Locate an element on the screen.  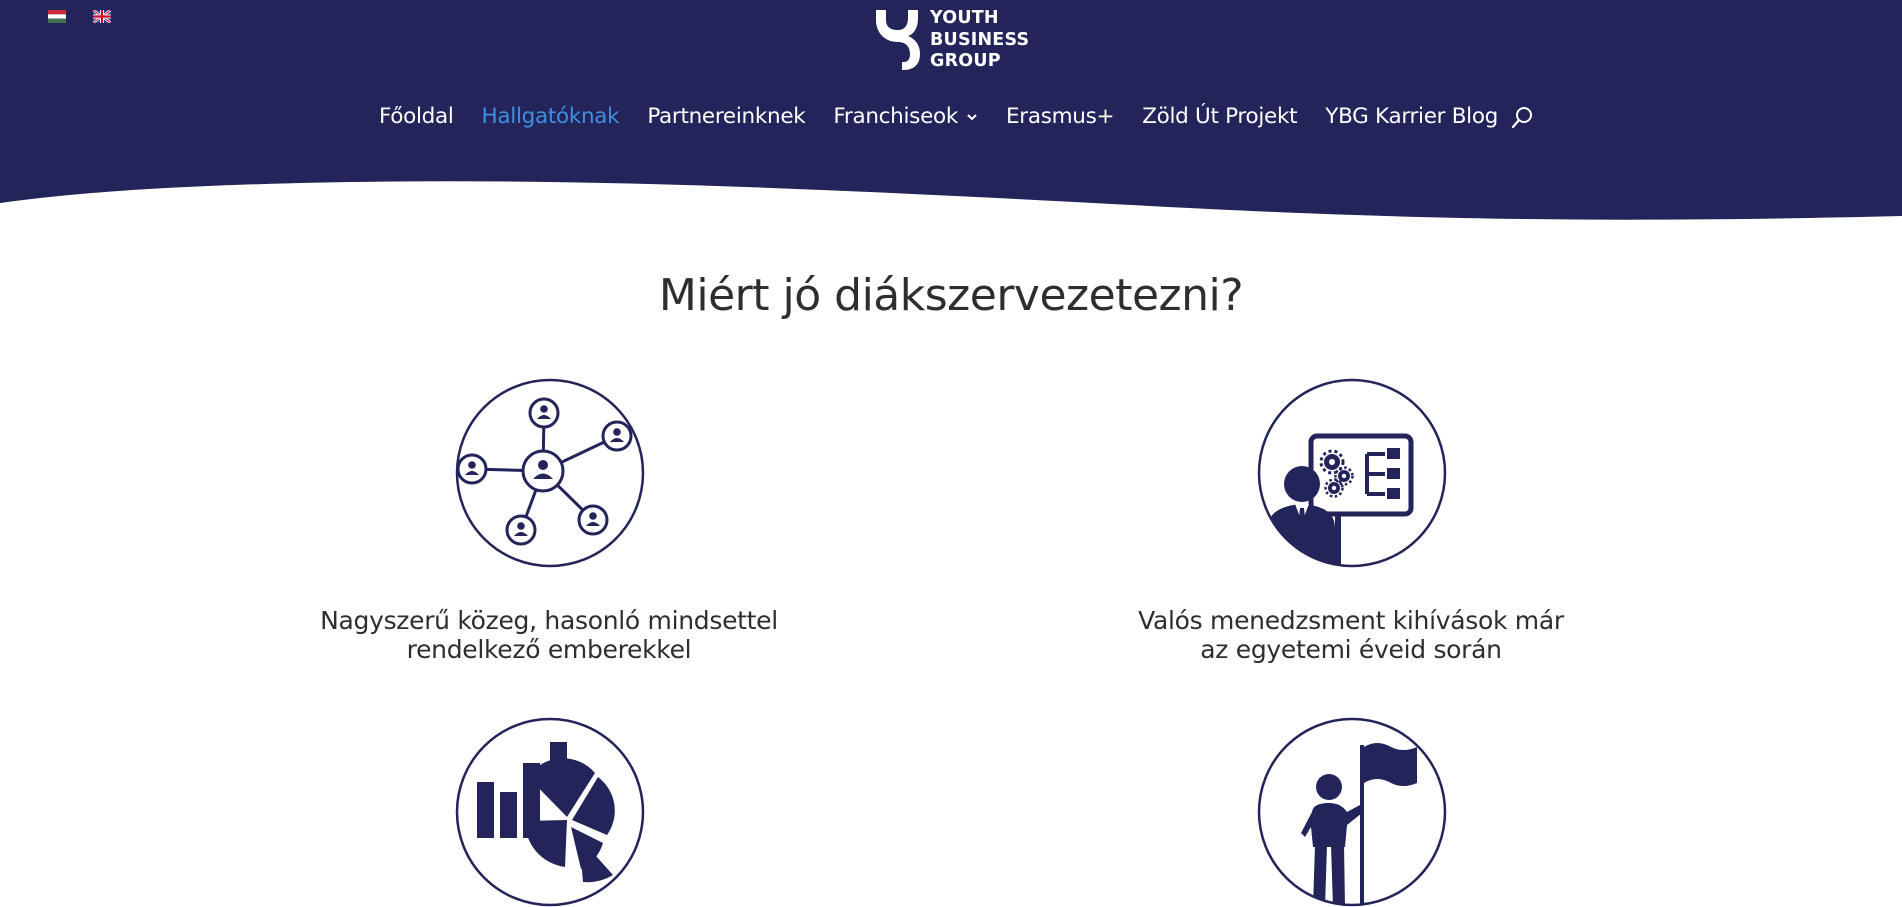
nav-item-zold-ut-projekt: Zöld Út Projekt is located at coordinates (1219, 116).